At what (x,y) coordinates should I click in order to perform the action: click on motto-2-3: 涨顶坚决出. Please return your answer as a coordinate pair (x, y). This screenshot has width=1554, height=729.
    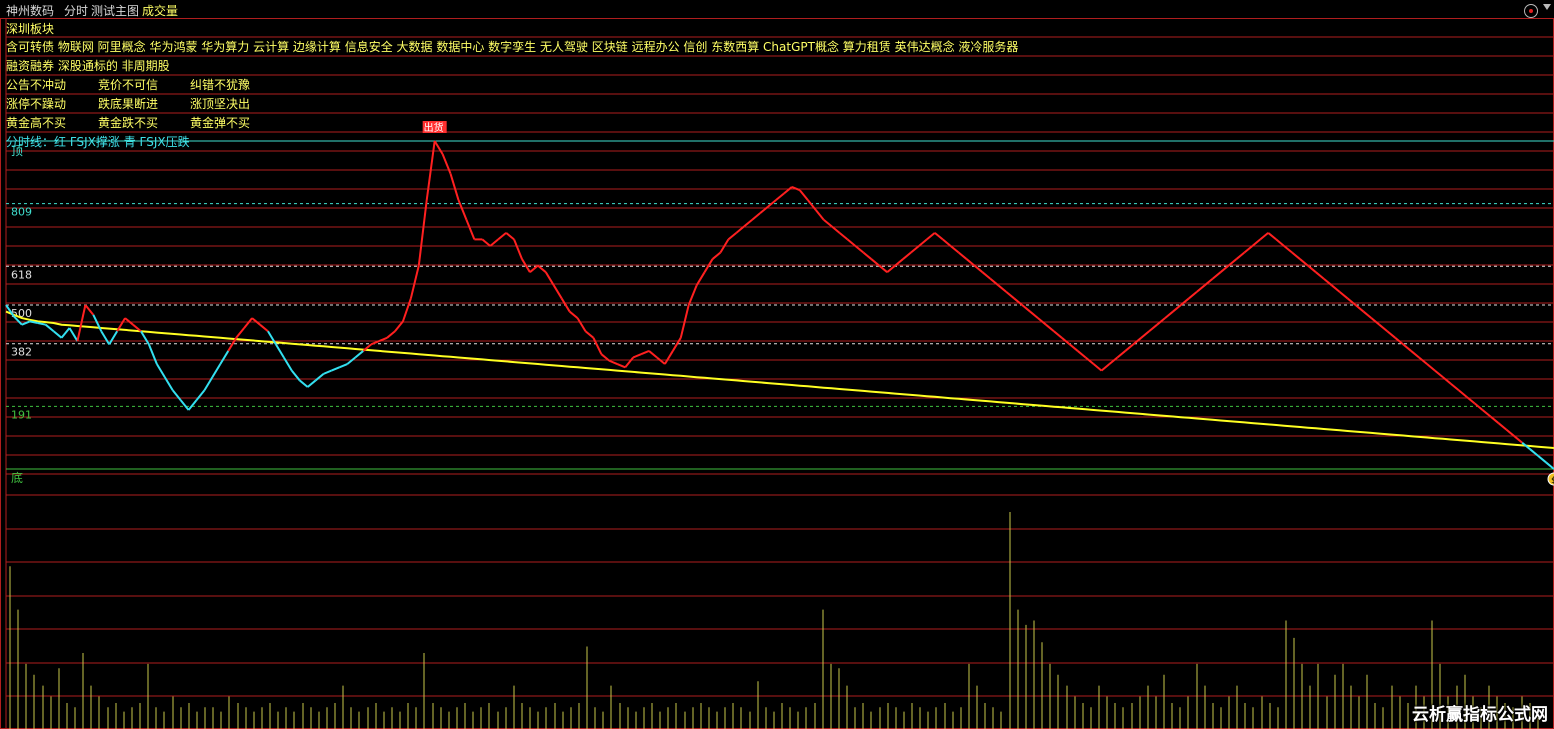
    Looking at the image, I should click on (220, 104).